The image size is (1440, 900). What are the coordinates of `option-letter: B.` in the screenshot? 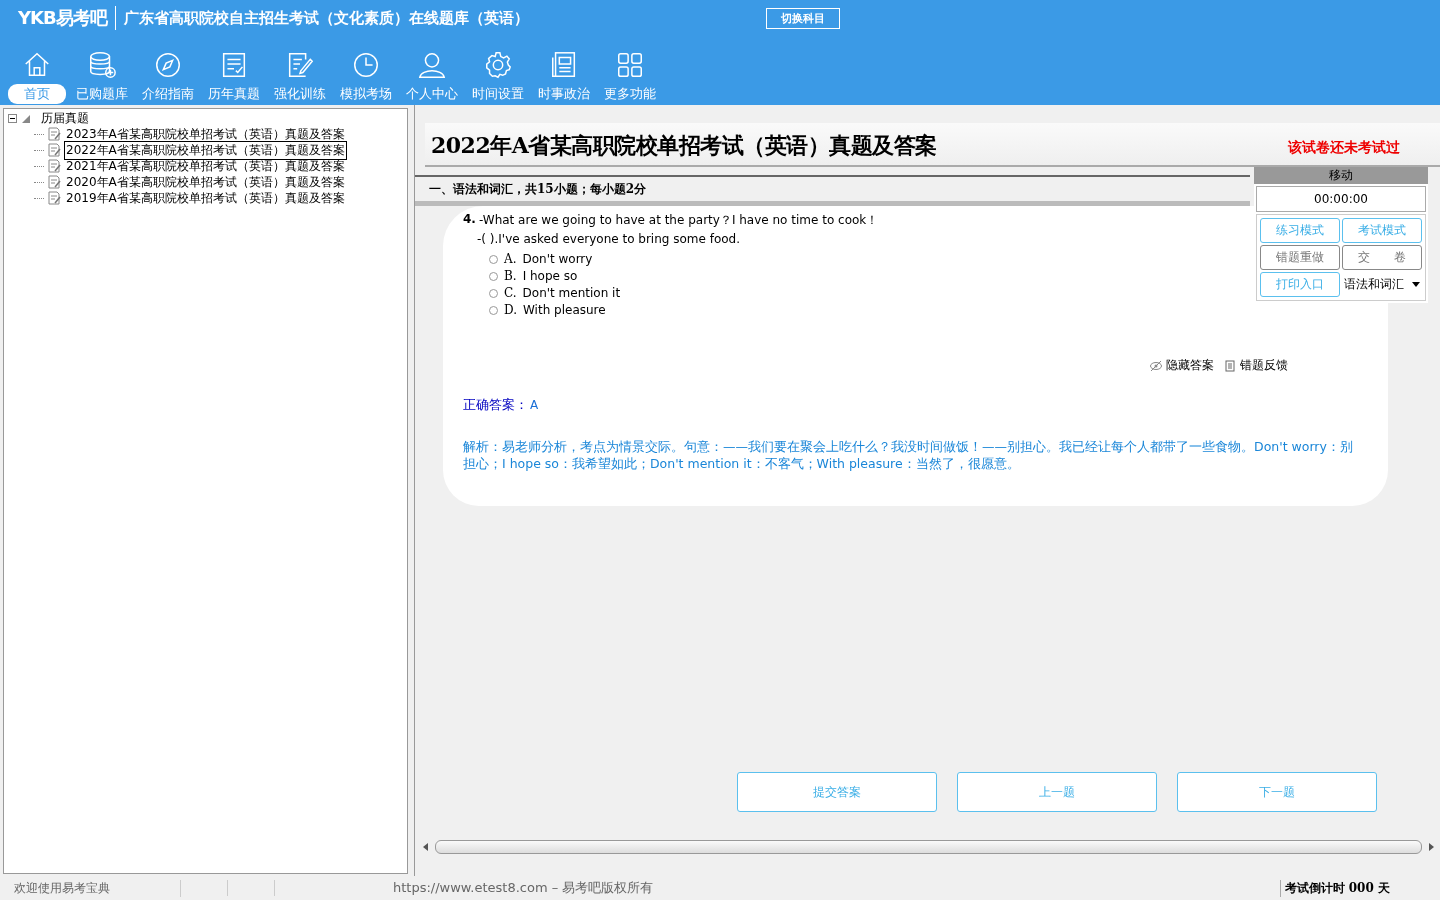 It's located at (510, 276).